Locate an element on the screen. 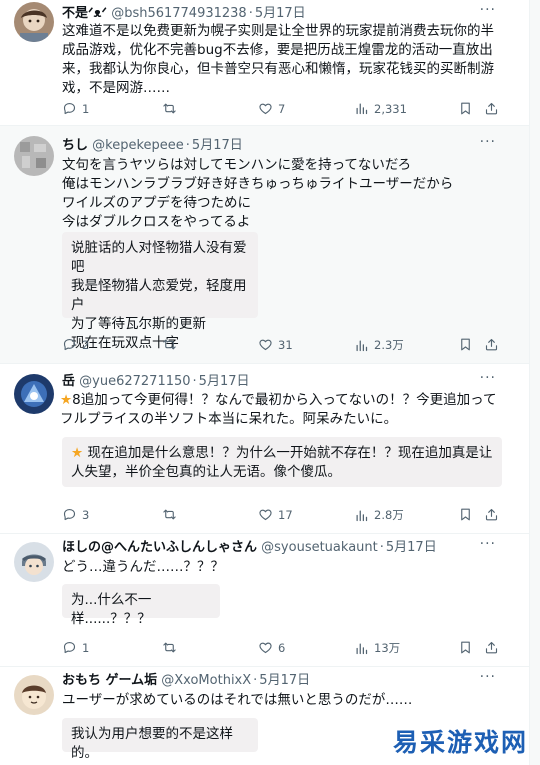  display-name: 不是ᐟᴥᐟ is located at coordinates (84, 13).